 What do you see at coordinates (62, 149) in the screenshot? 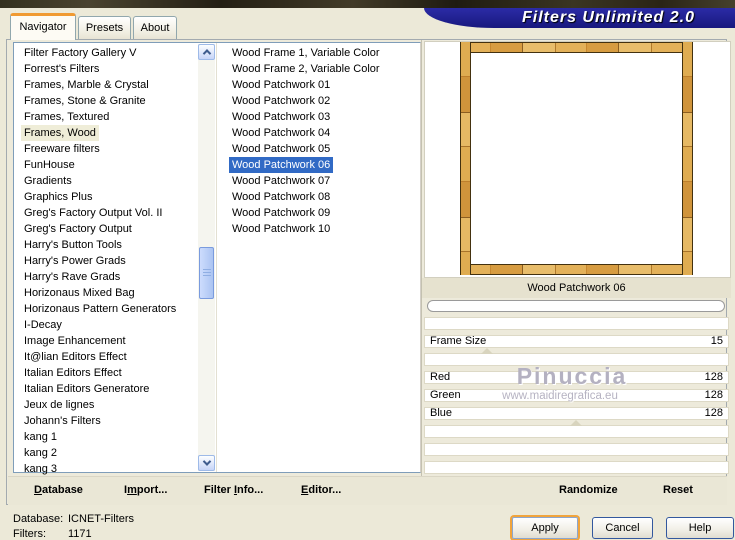
I see `category-list-item: Freeware filters` at bounding box center [62, 149].